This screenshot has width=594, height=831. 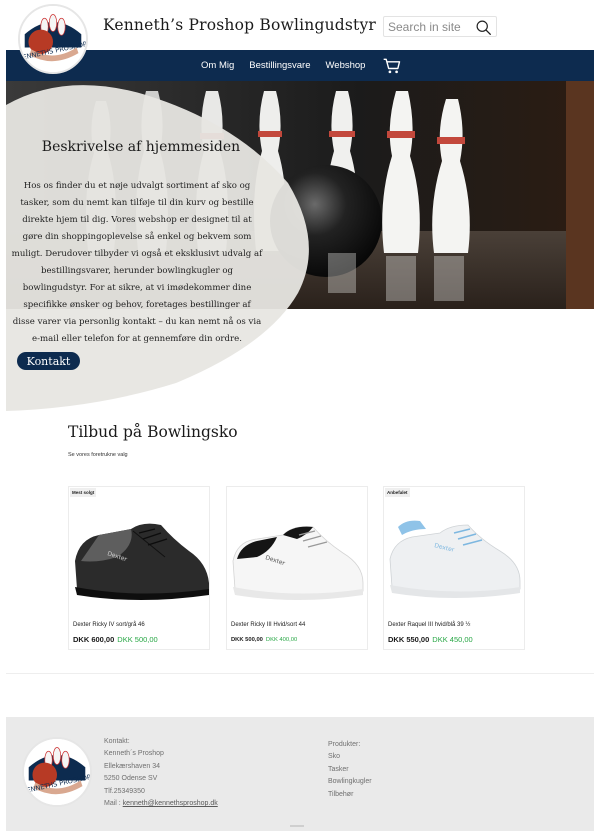 What do you see at coordinates (268, 625) in the screenshot?
I see `product-name: Dexter Ricky III Hvid/sort 44` at bounding box center [268, 625].